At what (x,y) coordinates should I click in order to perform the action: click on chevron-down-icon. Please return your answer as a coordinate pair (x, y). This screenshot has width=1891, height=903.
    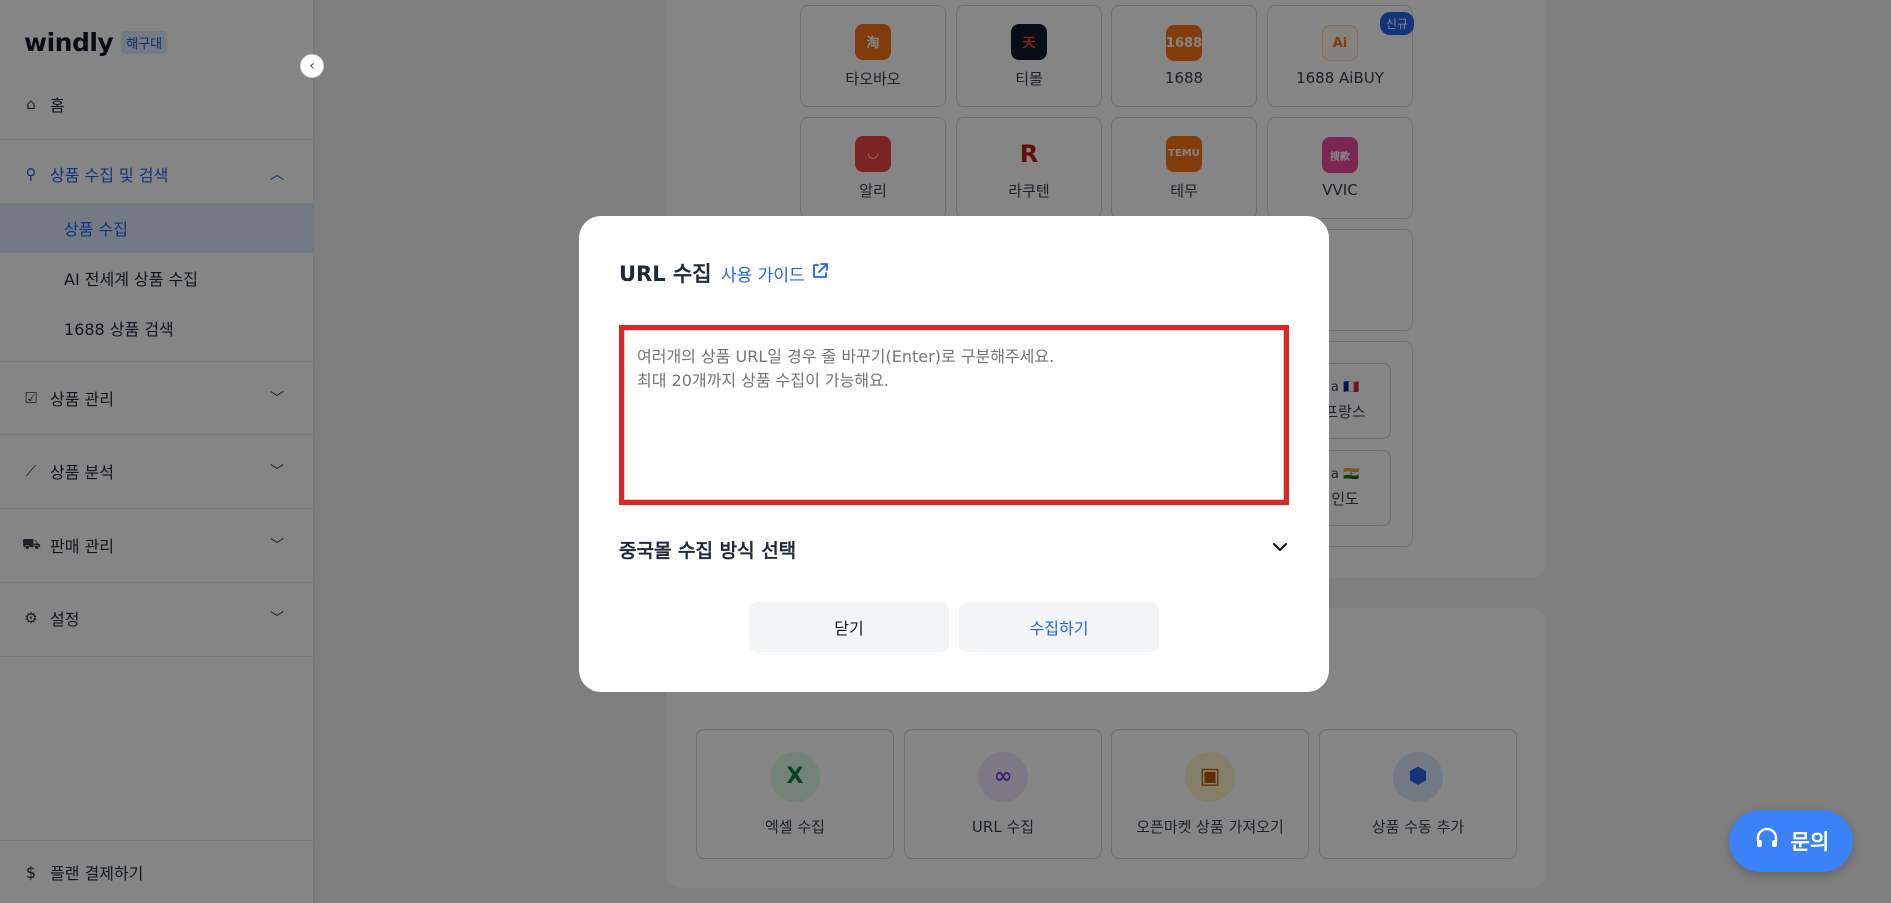
    Looking at the image, I should click on (1280, 549).